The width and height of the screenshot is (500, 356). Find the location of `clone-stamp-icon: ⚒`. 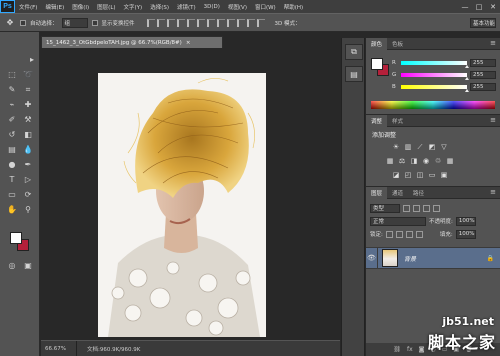

clone-stamp-icon: ⚒ is located at coordinates (28, 119).